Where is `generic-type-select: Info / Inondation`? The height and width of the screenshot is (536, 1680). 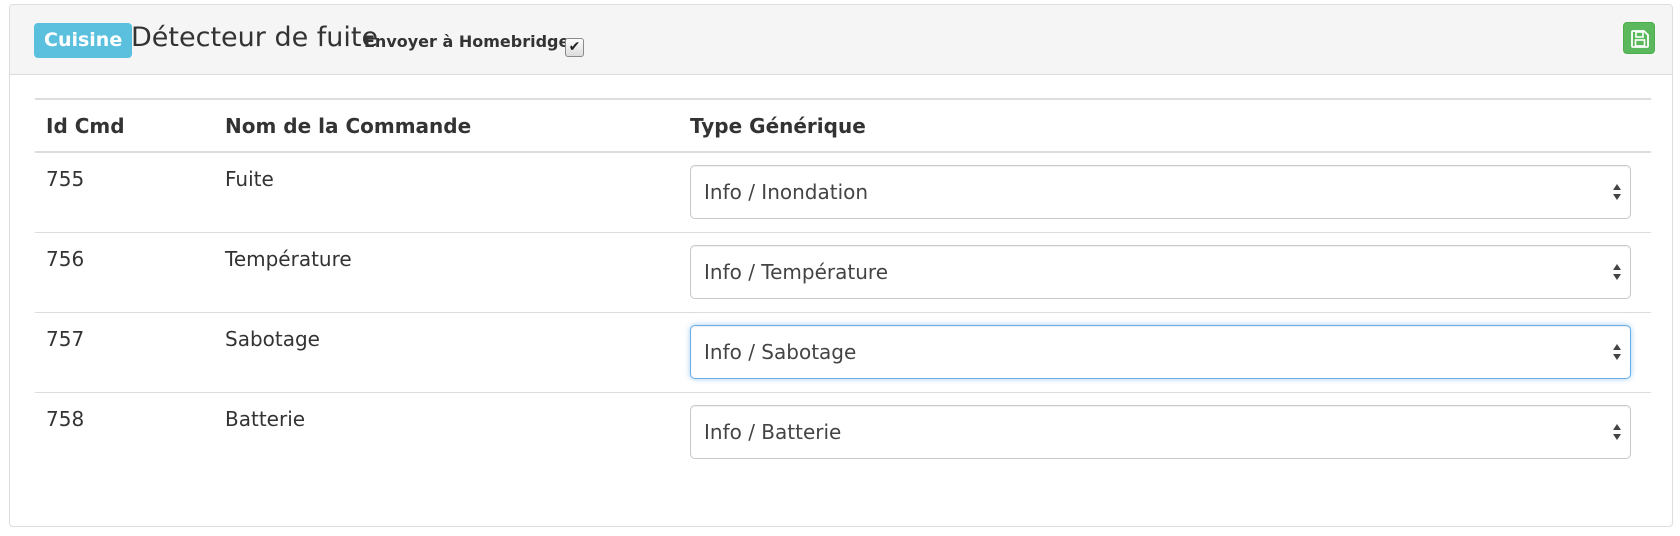 generic-type-select: Info / Inondation is located at coordinates (1160, 192).